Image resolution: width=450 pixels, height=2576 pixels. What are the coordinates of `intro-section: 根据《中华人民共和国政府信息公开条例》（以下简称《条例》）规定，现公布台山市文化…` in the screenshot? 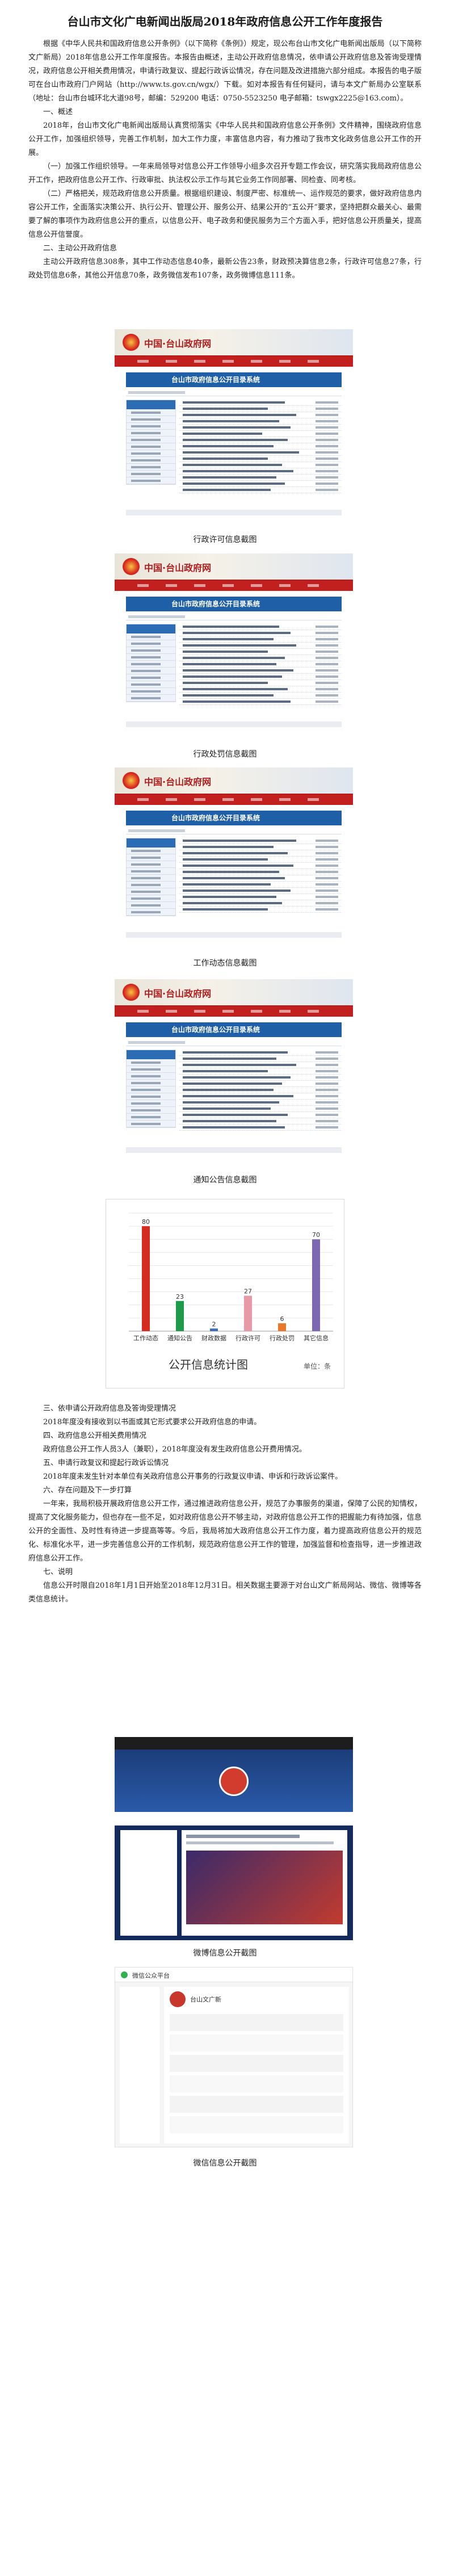 It's located at (225, 160).